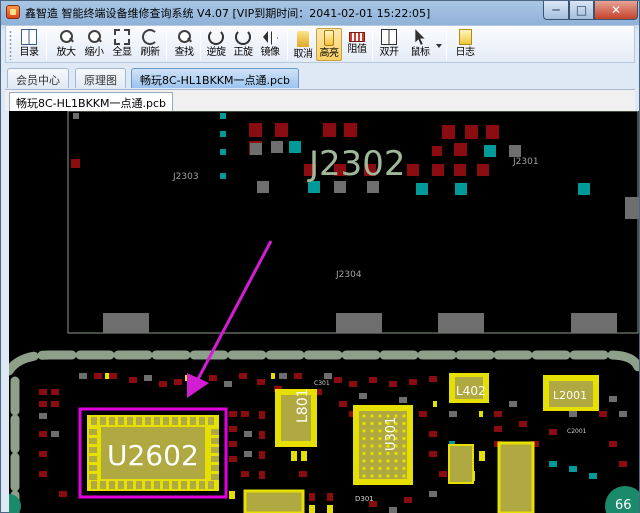 The width and height of the screenshot is (640, 513). I want to click on app-logo-icon, so click(13, 12).